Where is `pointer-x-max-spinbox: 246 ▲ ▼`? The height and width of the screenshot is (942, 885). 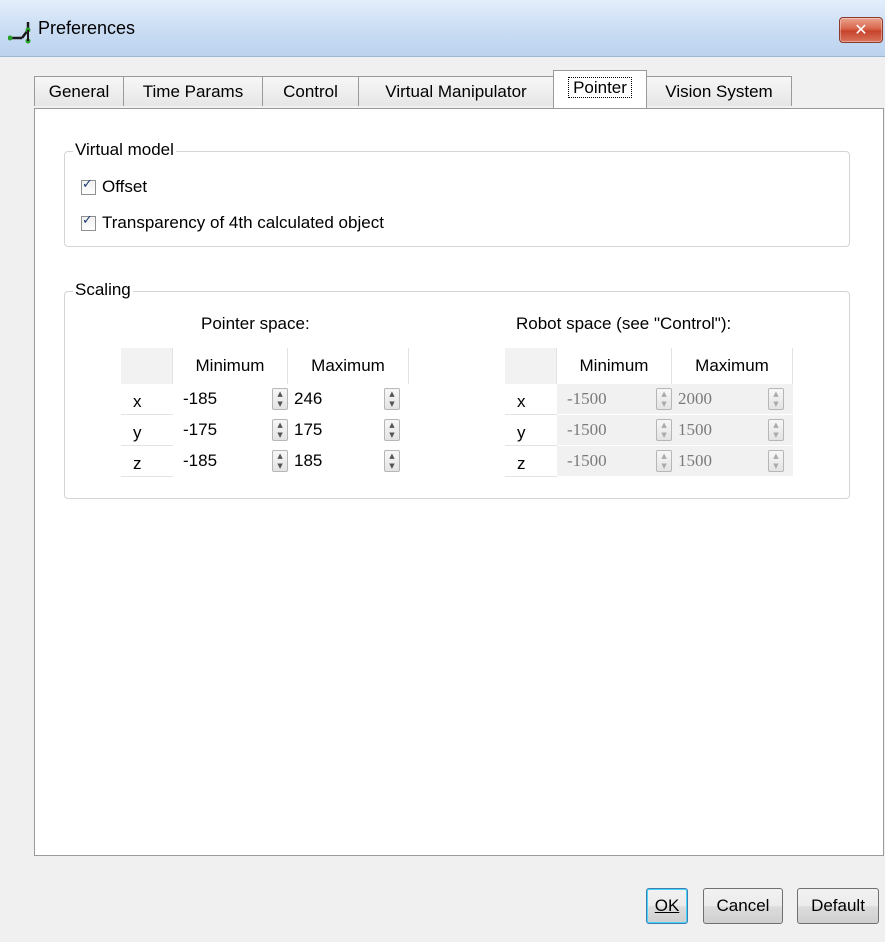
pointer-x-max-spinbox: 246 ▲ ▼ is located at coordinates (348, 399).